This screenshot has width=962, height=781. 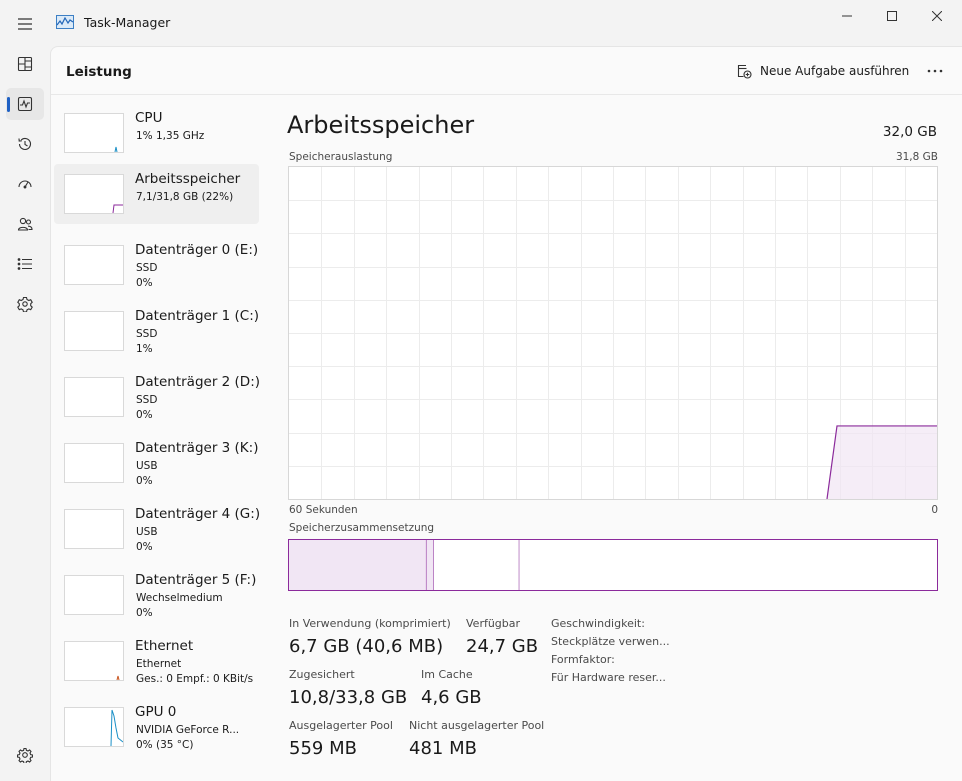 I want to click on maximize-icon, so click(x=892, y=16).